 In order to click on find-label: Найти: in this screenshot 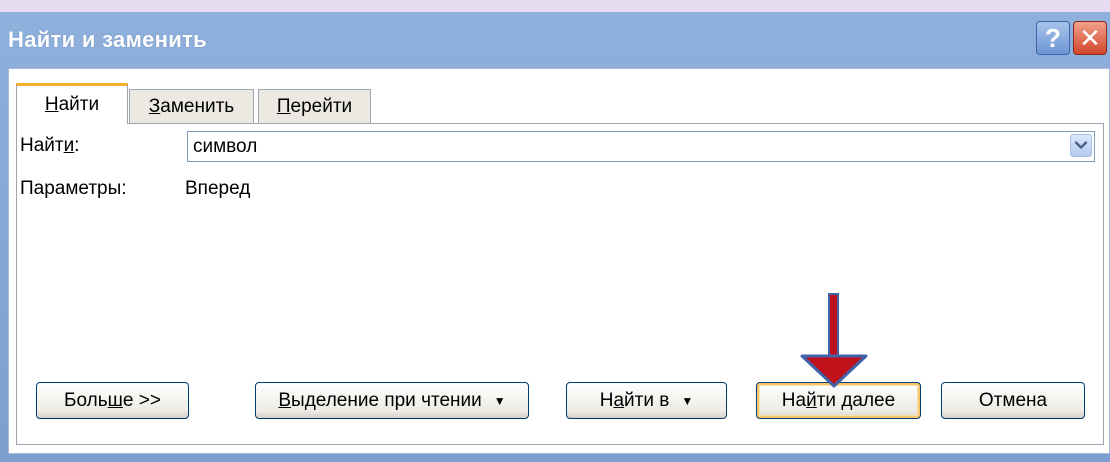, I will do `click(50, 146)`.